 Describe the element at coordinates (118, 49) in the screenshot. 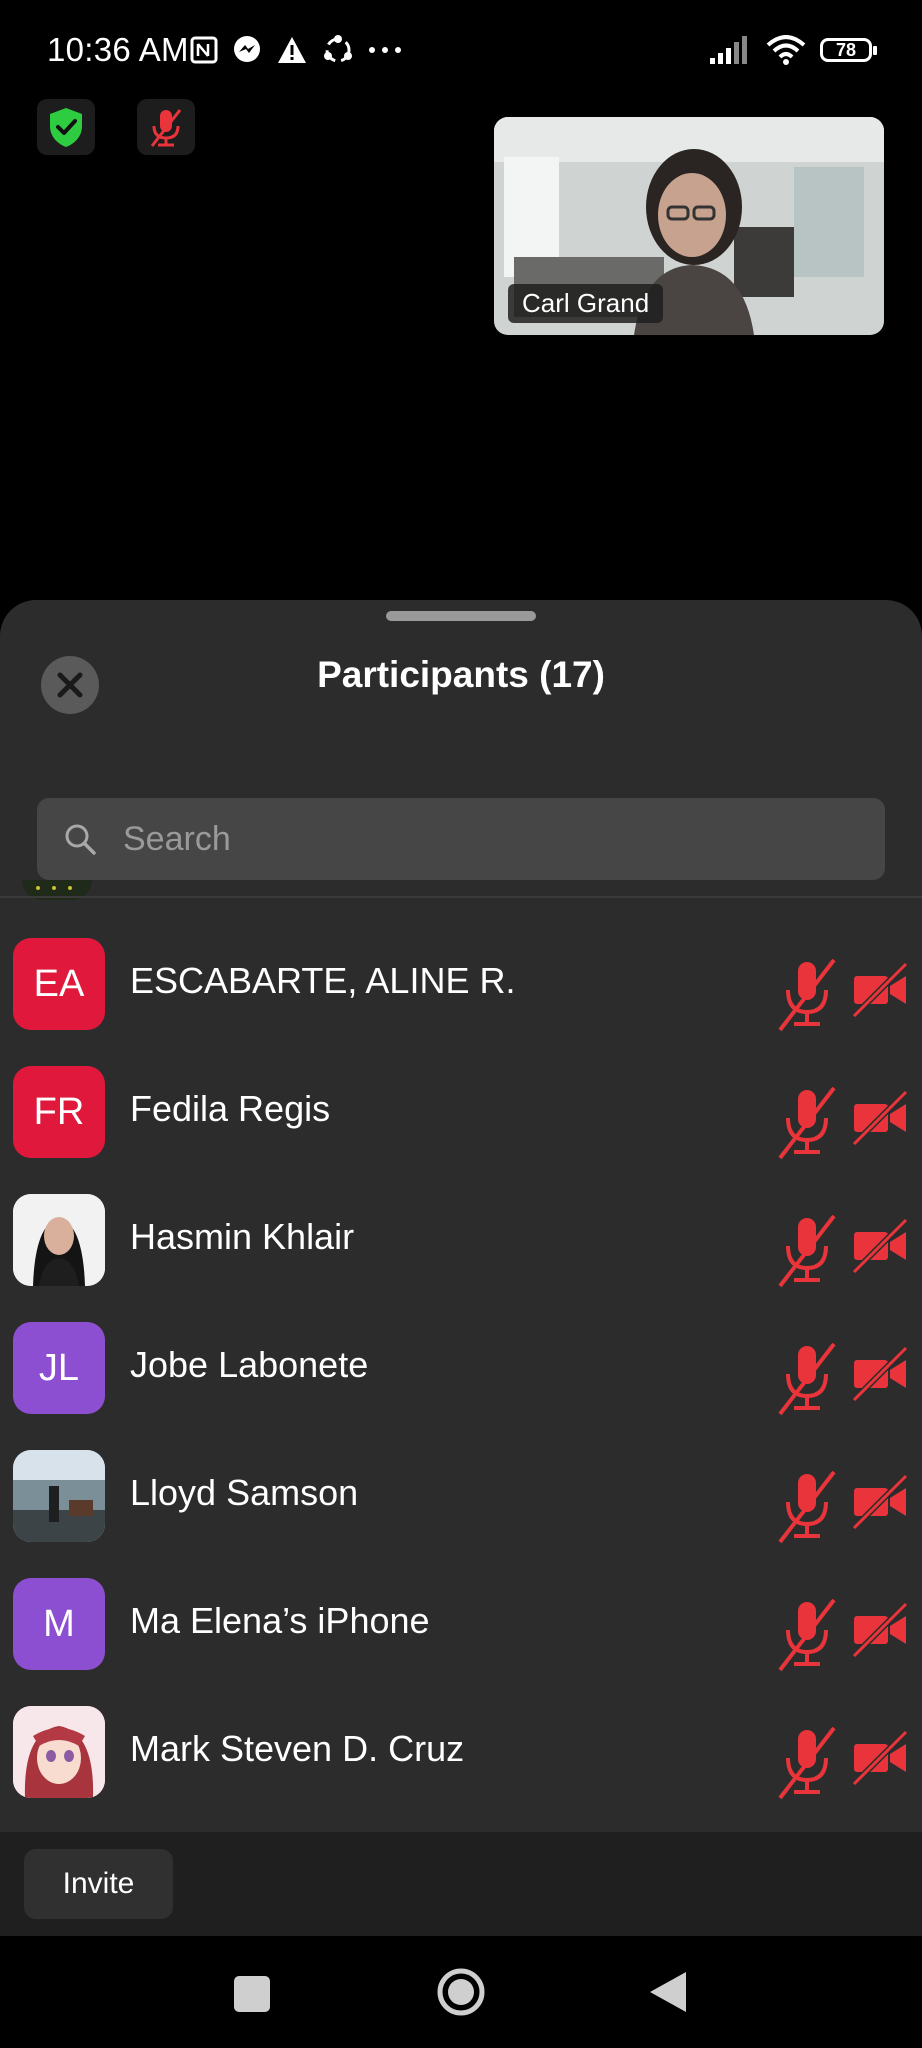

I see `clock: 10:36 AM` at that location.